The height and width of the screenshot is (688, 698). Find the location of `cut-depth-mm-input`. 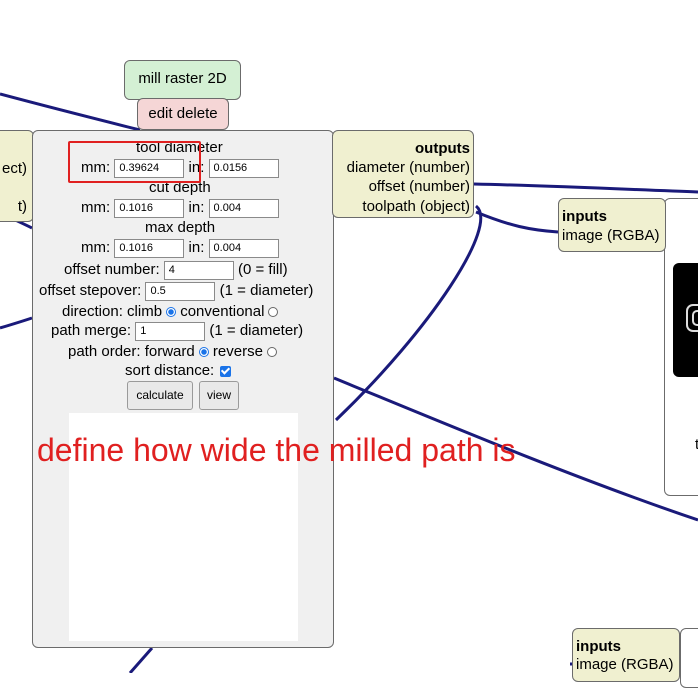

cut-depth-mm-input is located at coordinates (149, 208).